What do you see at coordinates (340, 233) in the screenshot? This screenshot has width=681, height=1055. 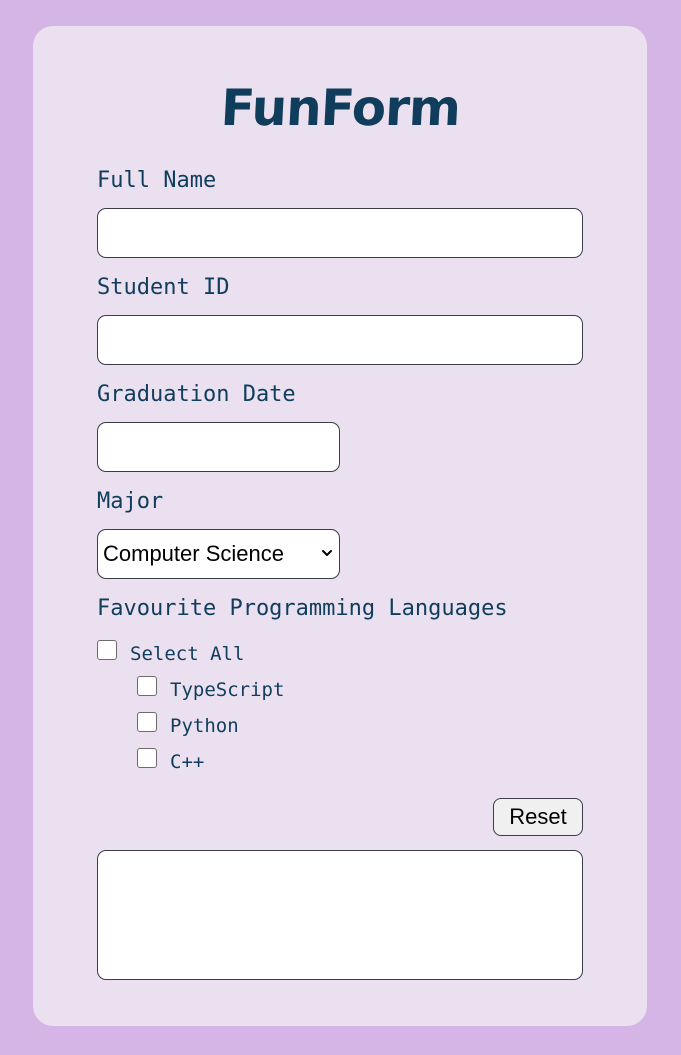 I see `full-name-input` at bounding box center [340, 233].